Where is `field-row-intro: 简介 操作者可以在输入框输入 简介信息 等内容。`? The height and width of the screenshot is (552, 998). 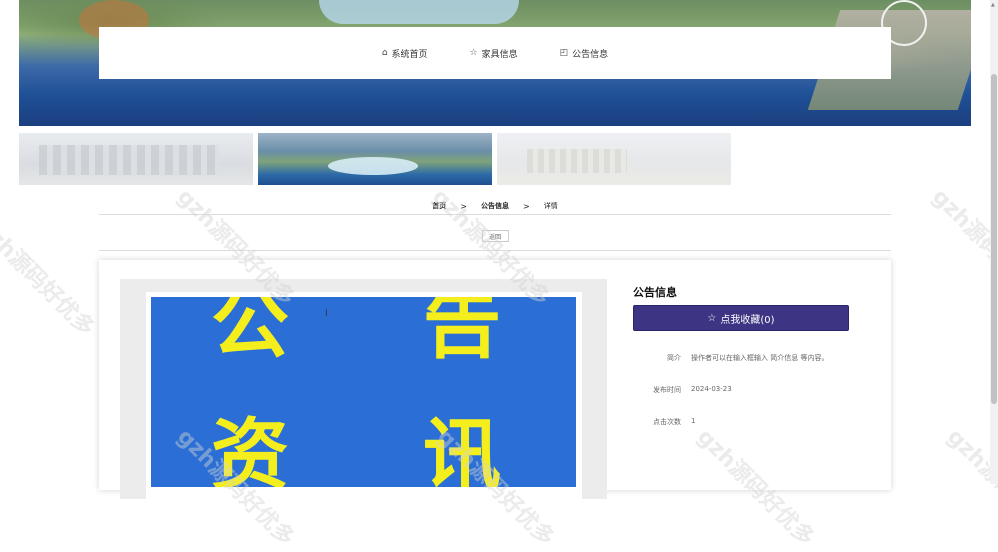 field-row-intro: 简介 操作者可以在输入框输入 简介信息 等内容。 is located at coordinates (741, 358).